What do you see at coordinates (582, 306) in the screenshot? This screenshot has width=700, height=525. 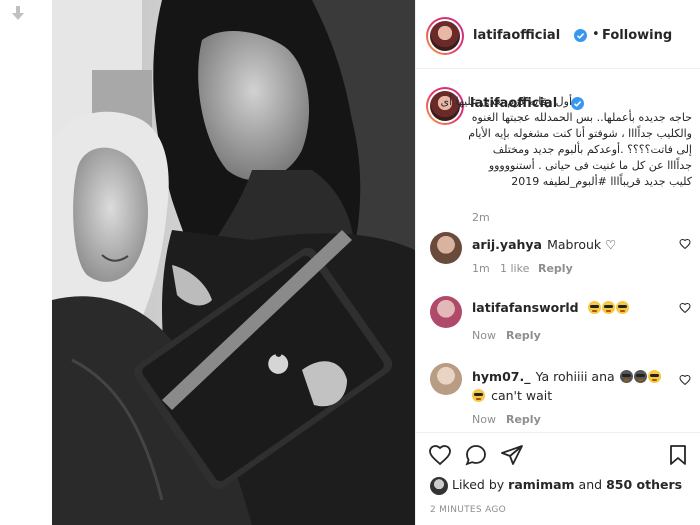 I see `comment-body: latifafansworld` at bounding box center [582, 306].